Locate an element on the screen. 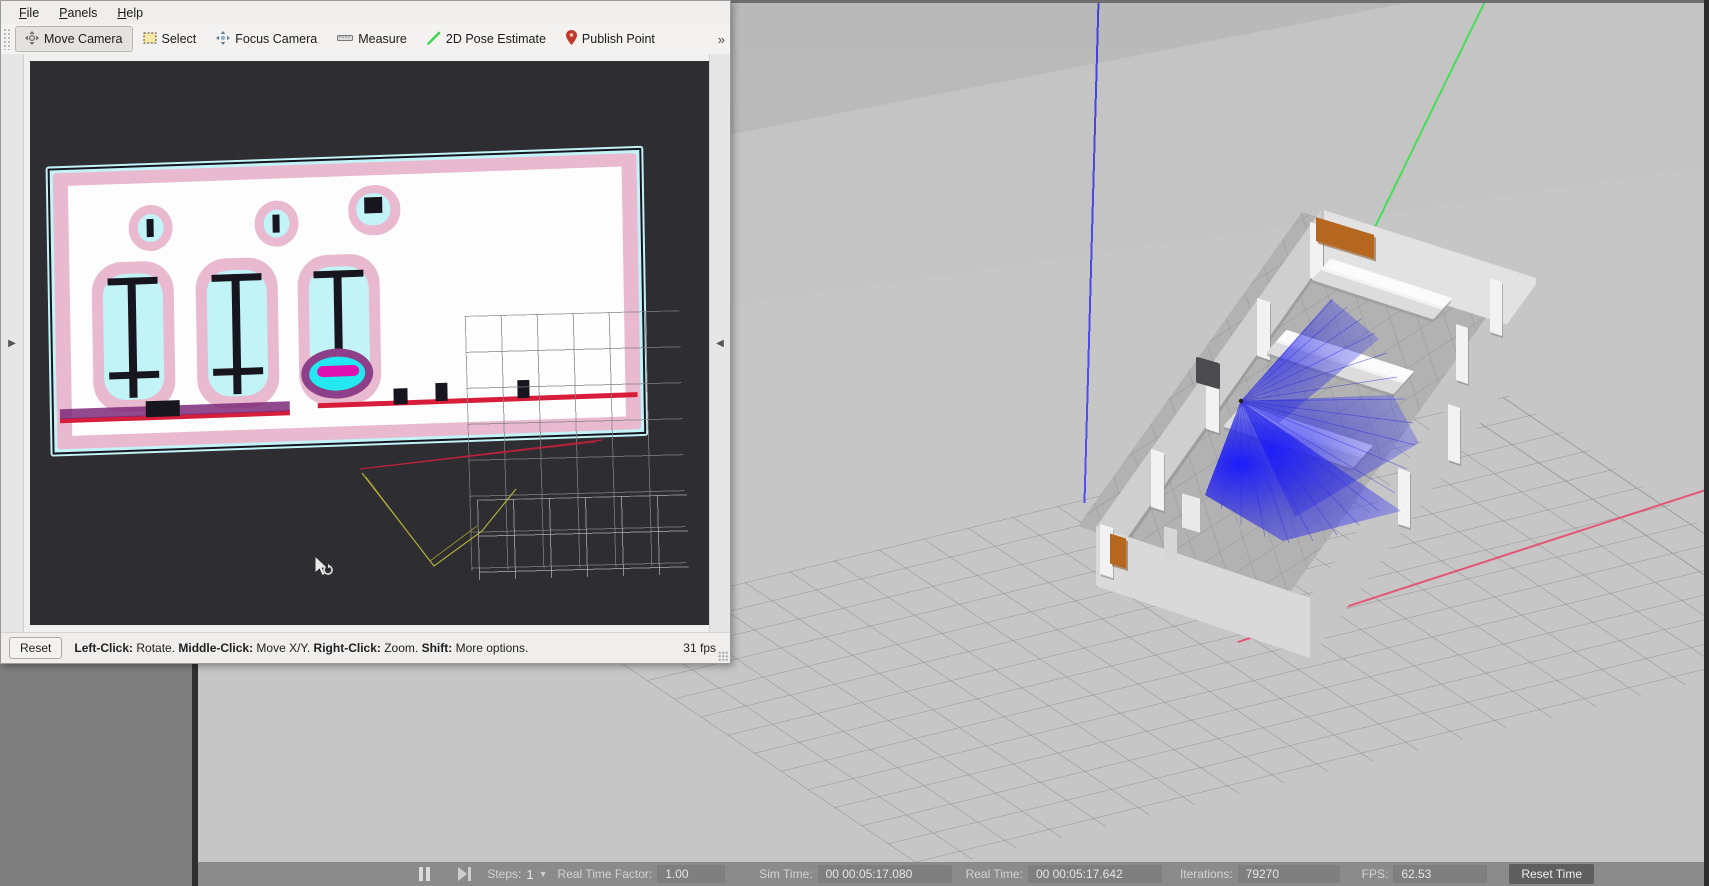 The width and height of the screenshot is (1709, 886). tool-measure: Measure is located at coordinates (372, 39).